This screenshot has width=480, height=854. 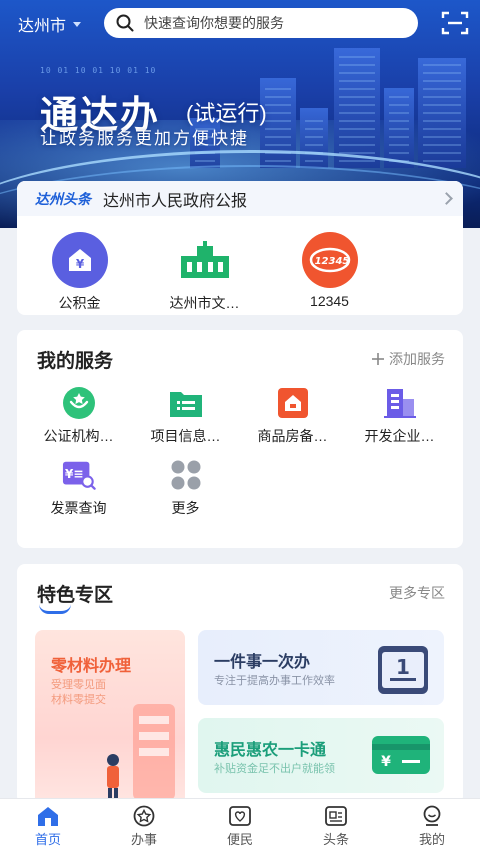 What do you see at coordinates (98, 70) in the screenshot?
I see `banner-digits: 10 01 10 01 10 01 10` at bounding box center [98, 70].